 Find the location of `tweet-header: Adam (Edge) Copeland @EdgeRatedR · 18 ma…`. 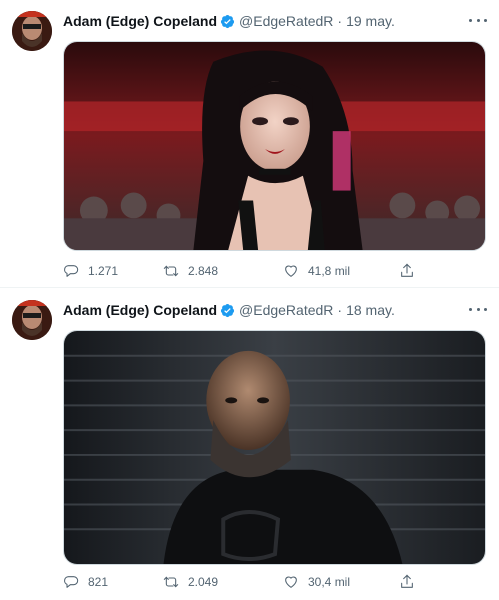

tweet-header: Adam (Edge) Copeland @EdgeRatedR · 18 ma… is located at coordinates (229, 310).